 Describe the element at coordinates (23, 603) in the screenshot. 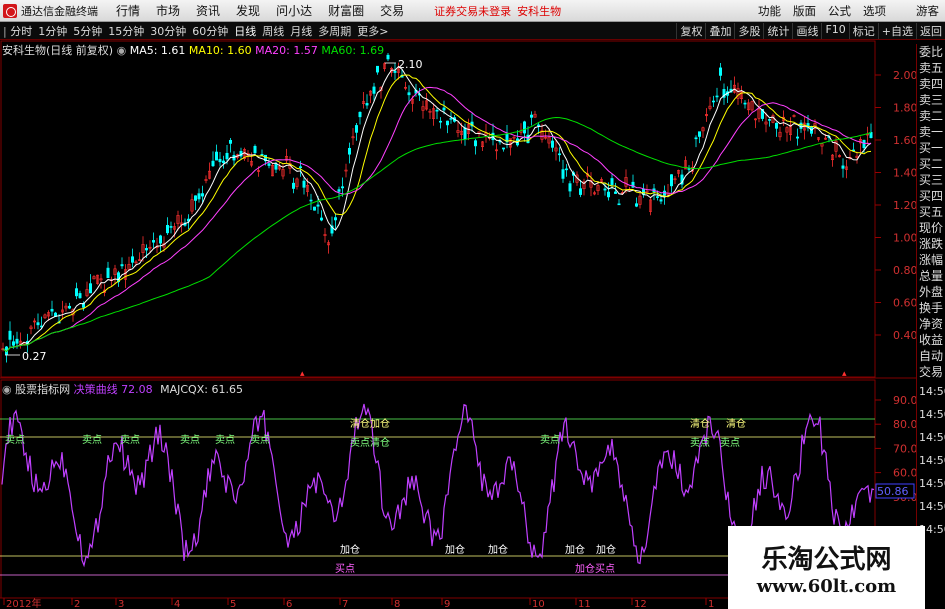

I see `x-tick-label: 2012年` at that location.